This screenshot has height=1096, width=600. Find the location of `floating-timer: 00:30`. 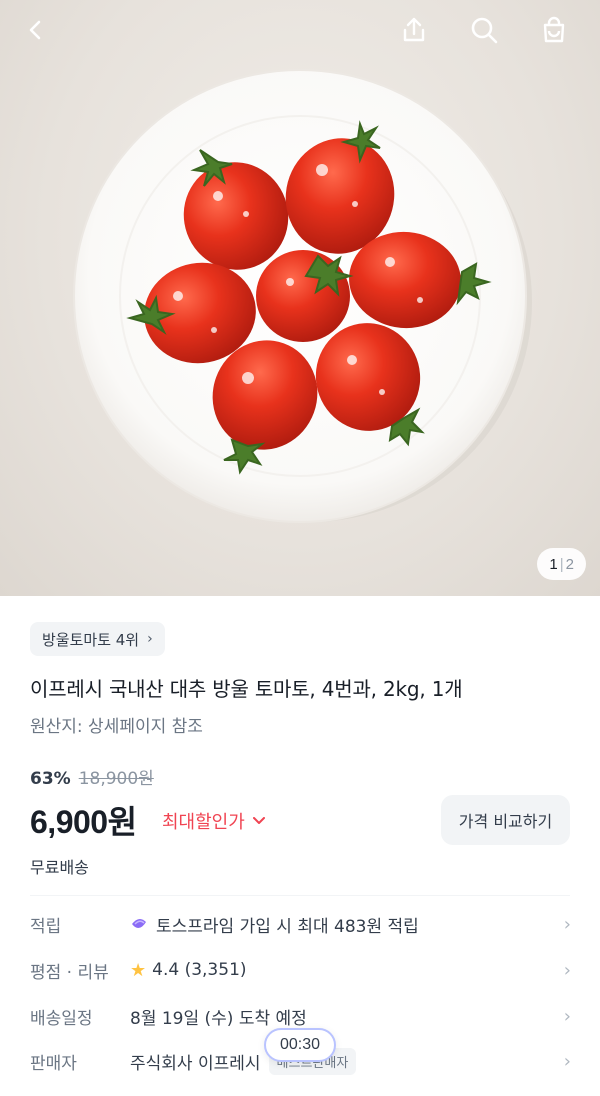

floating-timer: 00:30 is located at coordinates (300, 1045).